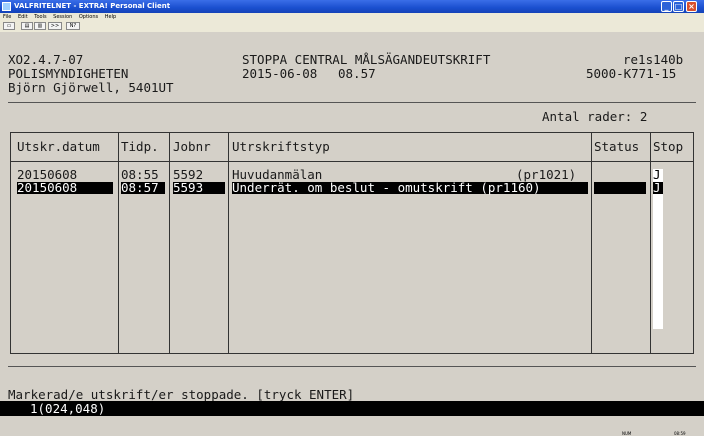 The height and width of the screenshot is (436, 704). I want to click on send-icon: >>, so click(55, 26).